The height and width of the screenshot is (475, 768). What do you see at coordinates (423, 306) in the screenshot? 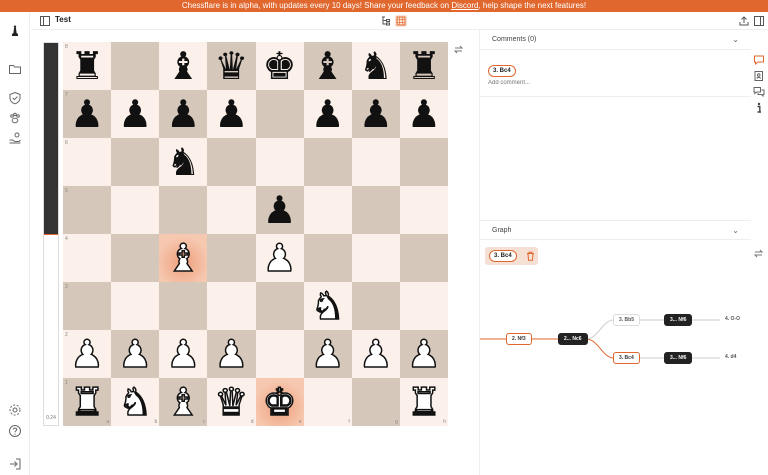
I see `square-h3` at bounding box center [423, 306].